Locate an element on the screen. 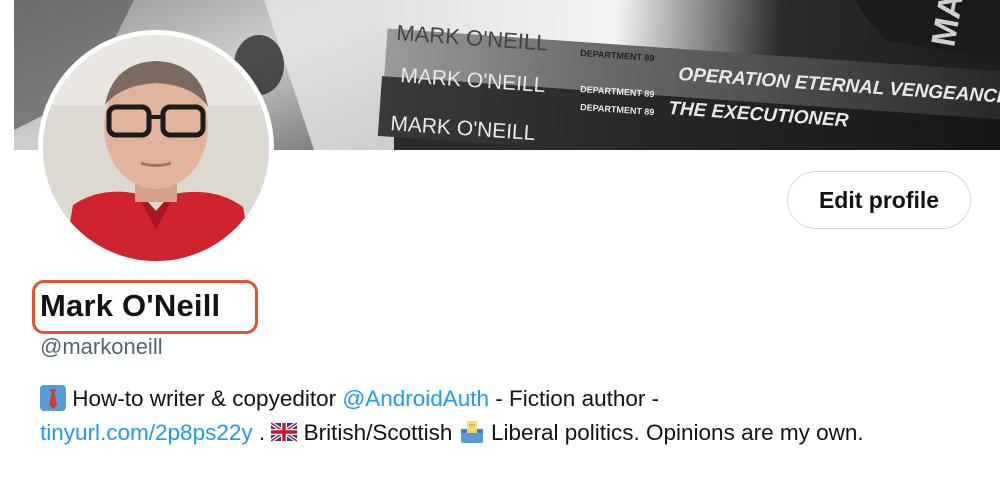  profile-handle: @markoneill is located at coordinates (101, 346).